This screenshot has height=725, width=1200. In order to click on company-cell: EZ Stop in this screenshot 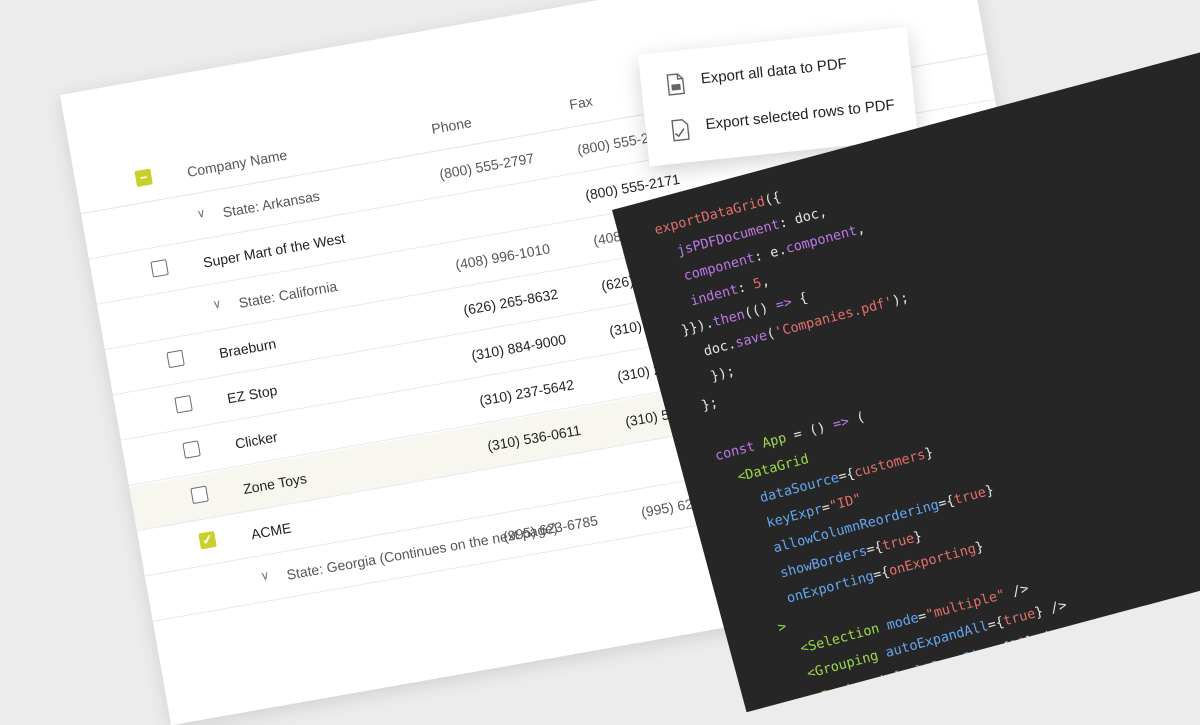, I will do `click(252, 394)`.